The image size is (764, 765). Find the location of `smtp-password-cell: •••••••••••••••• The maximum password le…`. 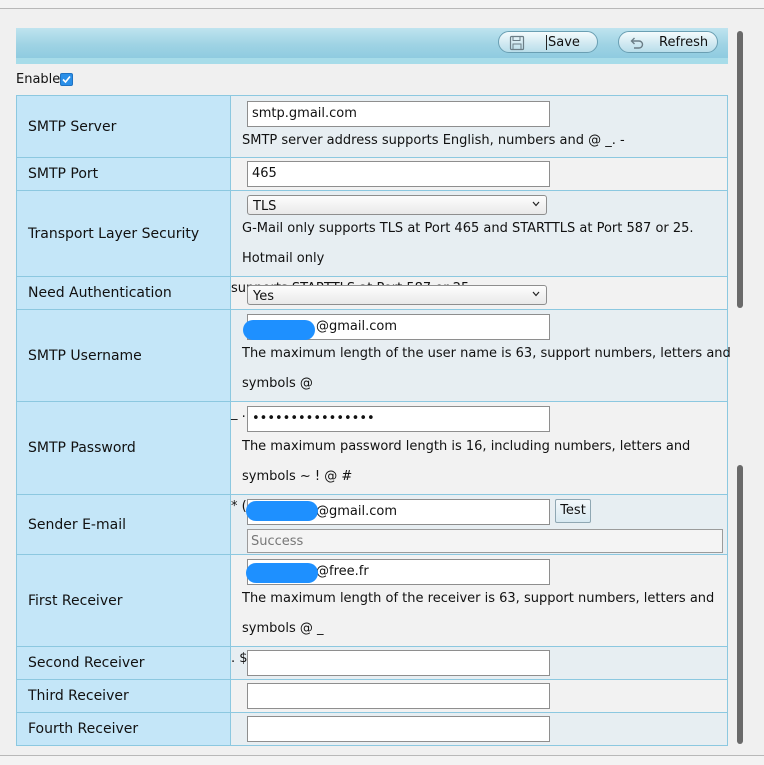

smtp-password-cell: •••••••••••••••• The maximum password le… is located at coordinates (479, 457).